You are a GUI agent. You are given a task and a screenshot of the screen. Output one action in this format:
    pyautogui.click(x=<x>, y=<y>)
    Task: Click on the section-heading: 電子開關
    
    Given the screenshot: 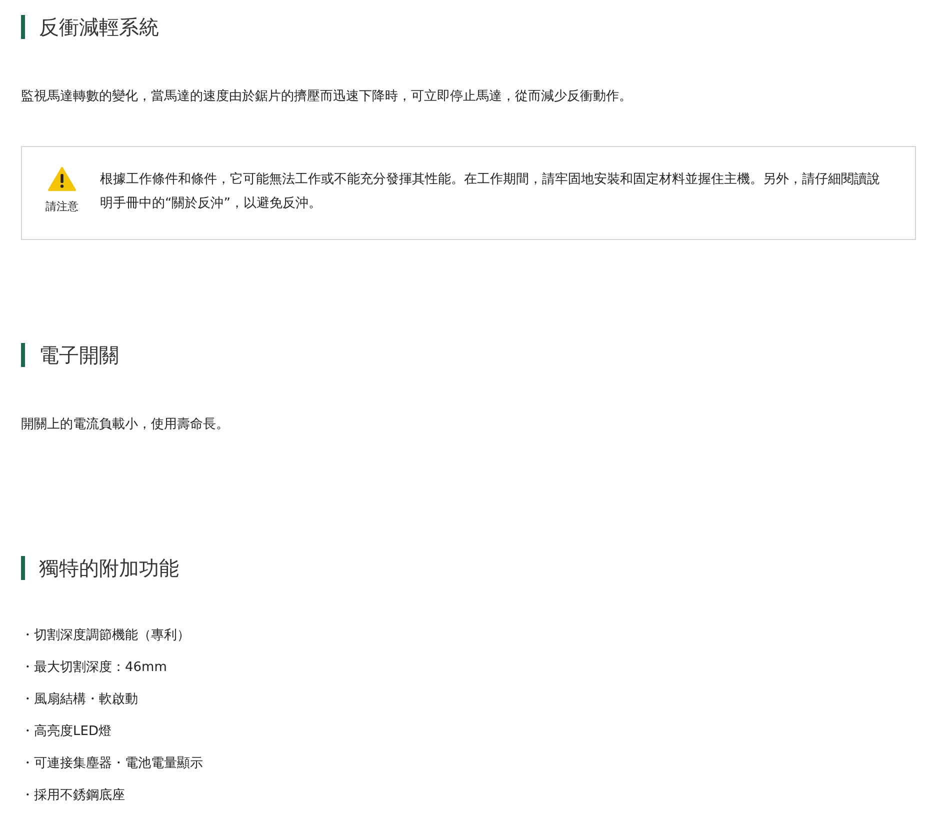 What is the action you would take?
    pyautogui.click(x=79, y=355)
    